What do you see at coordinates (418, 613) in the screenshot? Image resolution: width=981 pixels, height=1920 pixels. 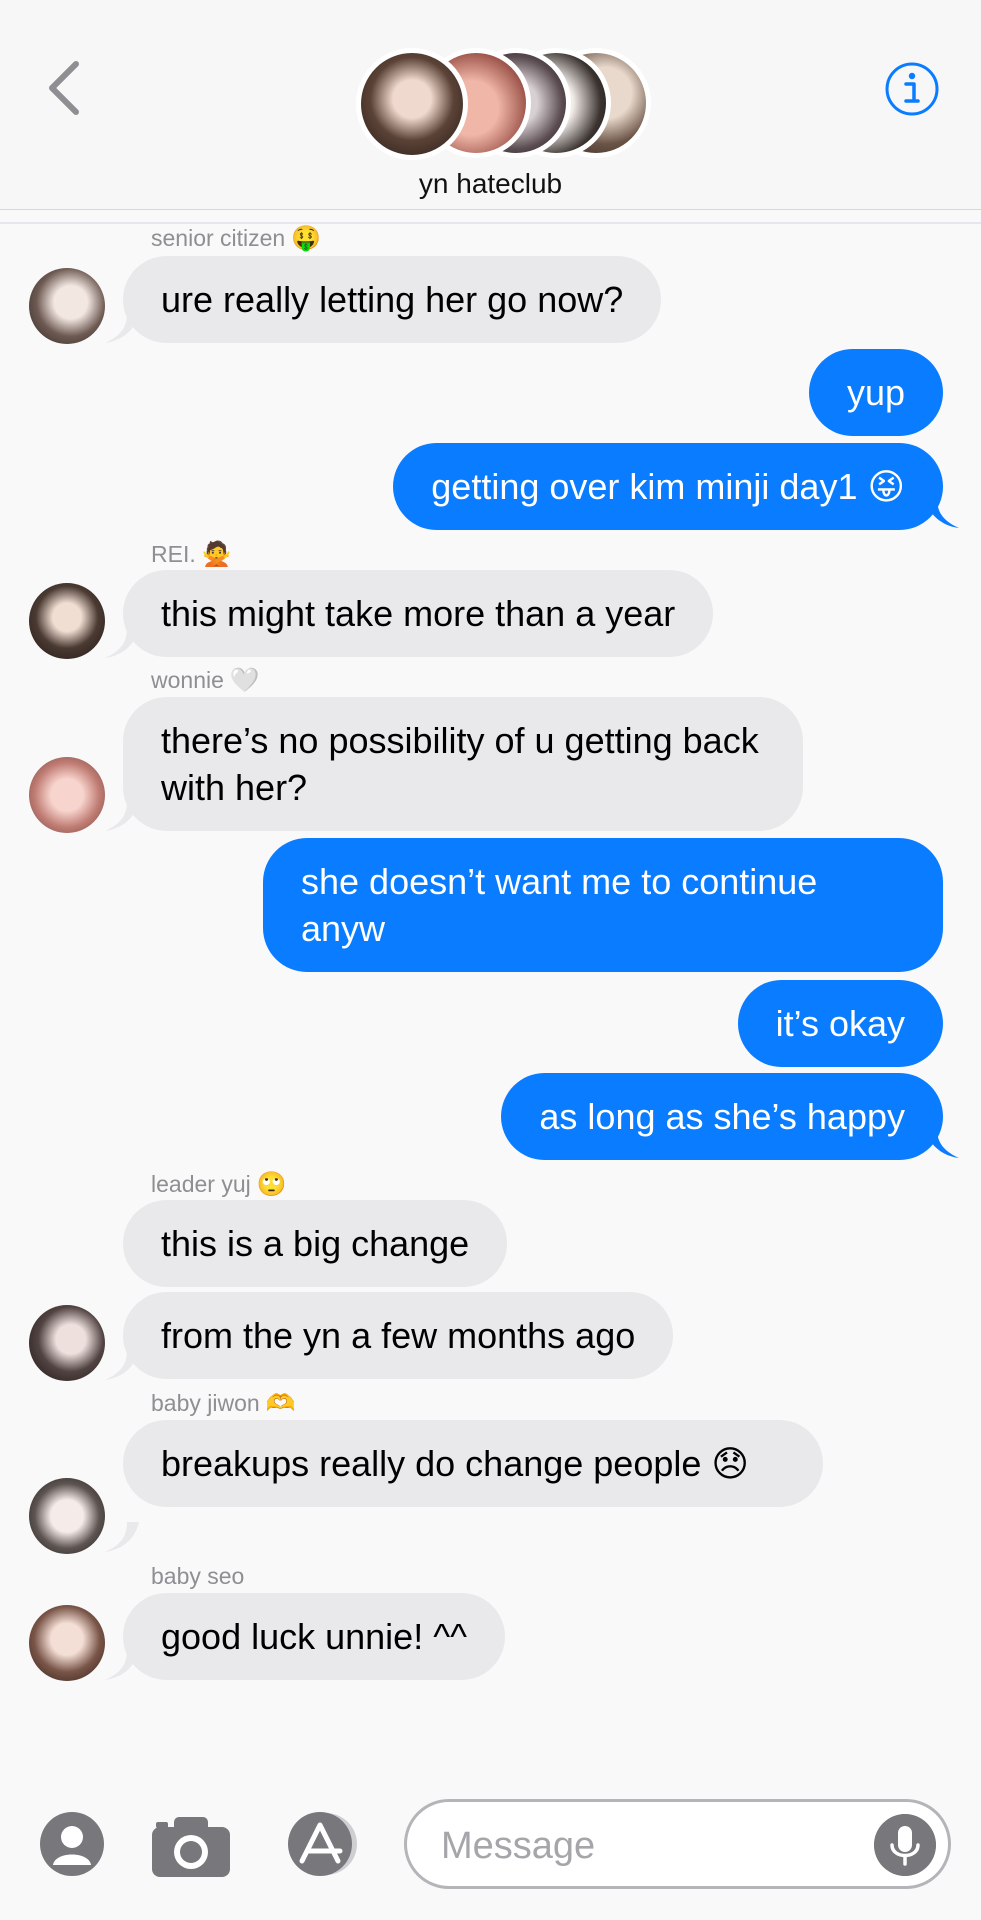 I see `incoming-message: this might take more than a year` at bounding box center [418, 613].